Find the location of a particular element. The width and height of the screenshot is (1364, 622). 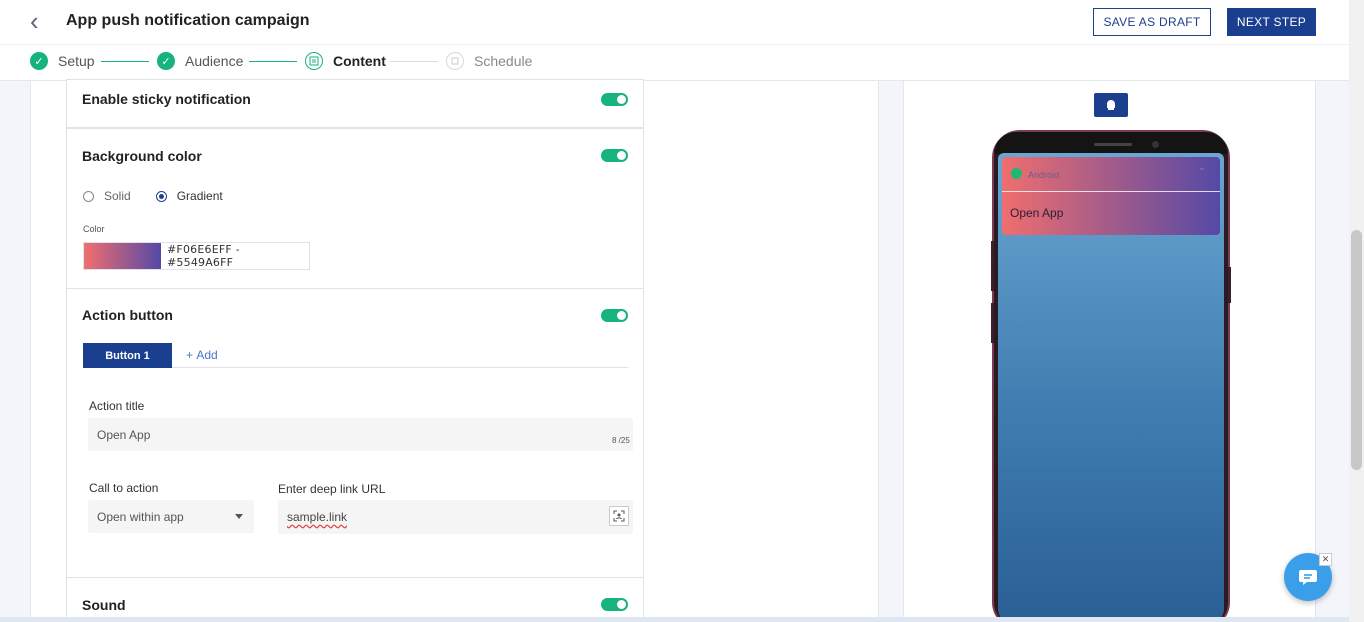

gradient-swatch is located at coordinates (122, 256).